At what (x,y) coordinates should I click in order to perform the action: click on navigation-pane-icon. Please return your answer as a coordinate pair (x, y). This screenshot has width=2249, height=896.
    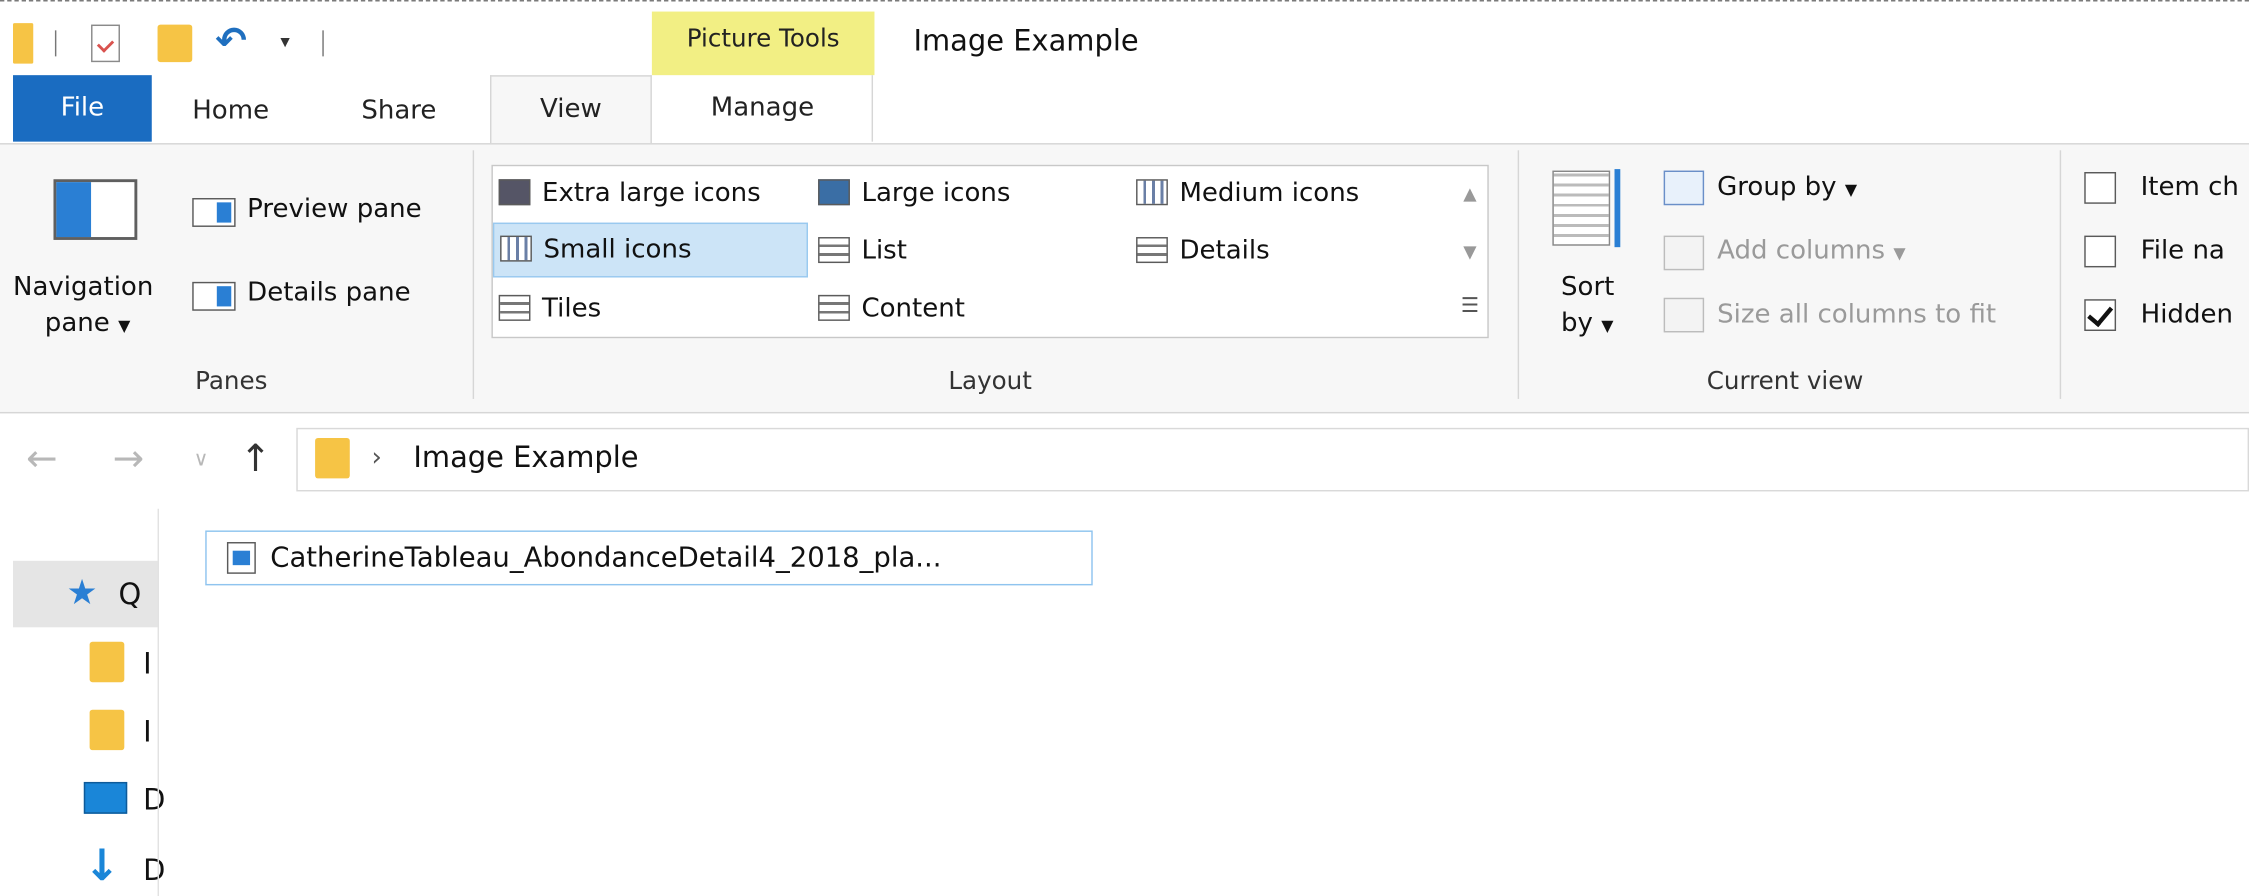
    Looking at the image, I should click on (95, 209).